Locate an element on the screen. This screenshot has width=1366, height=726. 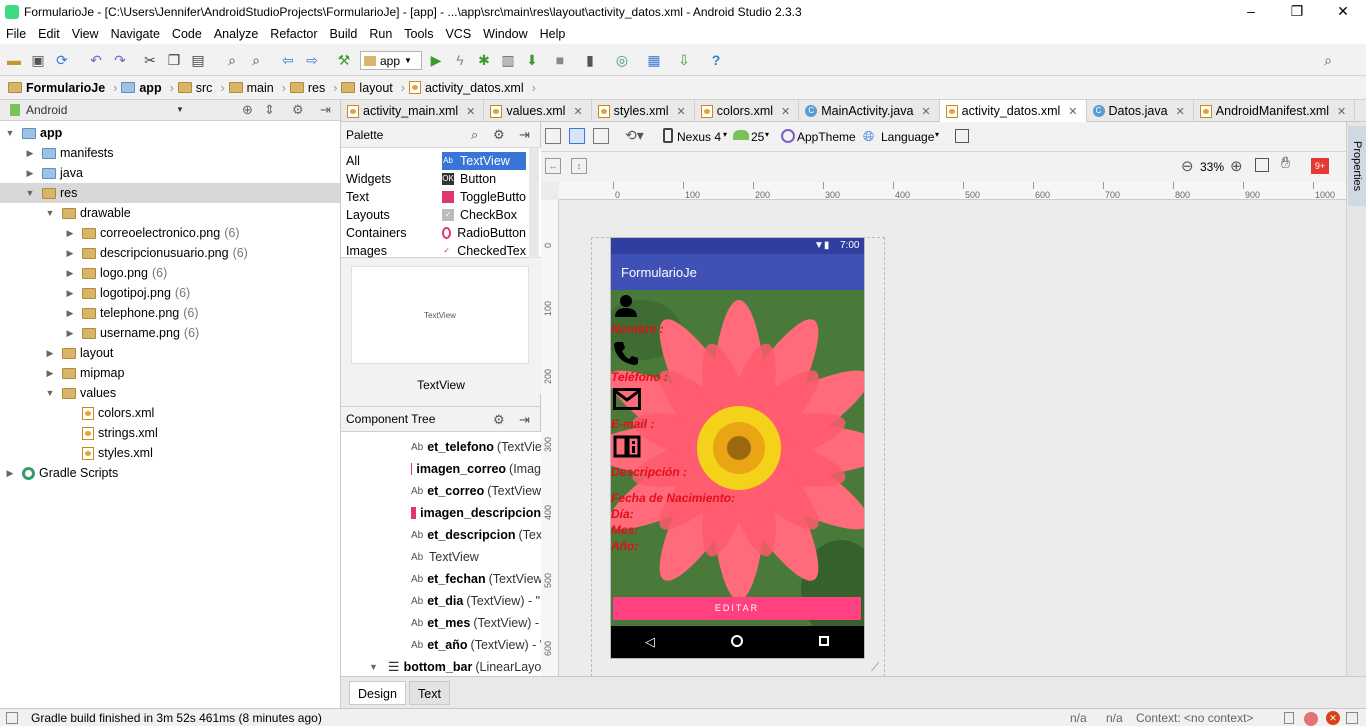
replace-icon: ⌕ is located at coordinates (256, 60).